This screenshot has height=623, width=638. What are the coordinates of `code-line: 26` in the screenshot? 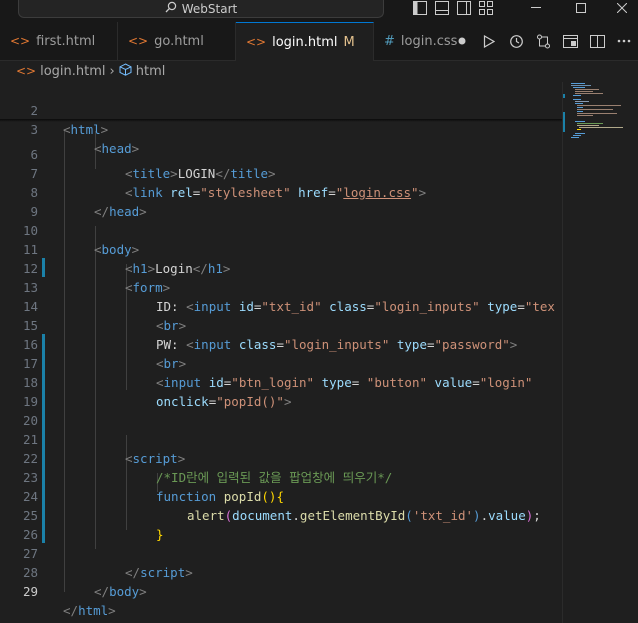 It's located at (281, 524).